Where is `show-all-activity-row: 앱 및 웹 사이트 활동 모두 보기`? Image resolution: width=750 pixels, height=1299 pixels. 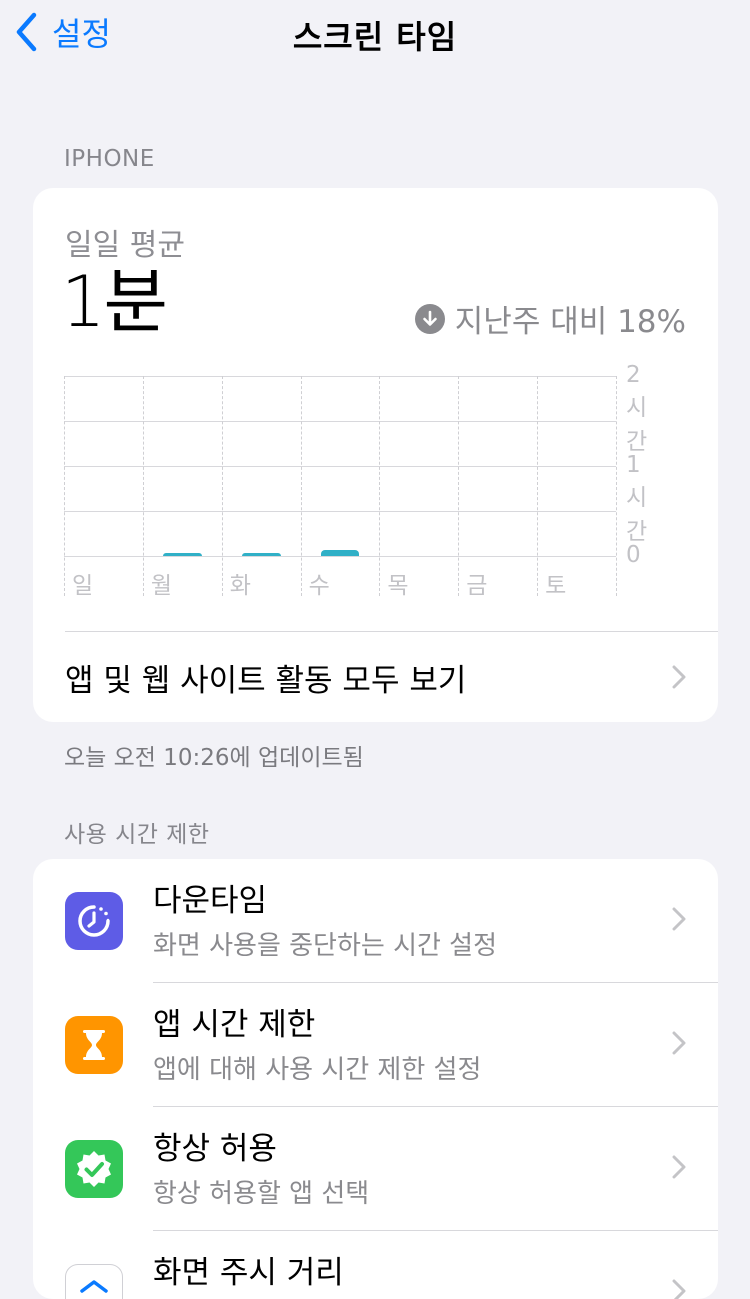
show-all-activity-row: 앱 및 웹 사이트 활동 모두 보기 is located at coordinates (375, 677).